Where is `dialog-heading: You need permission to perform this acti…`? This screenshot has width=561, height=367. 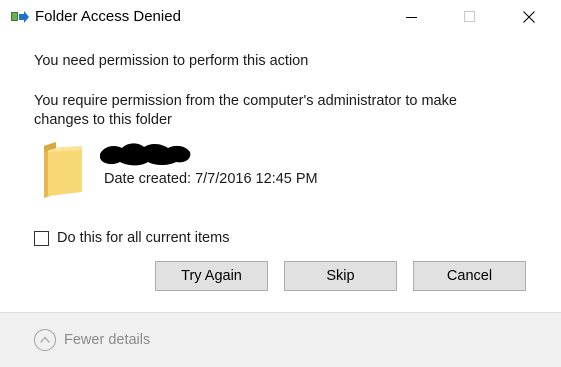 dialog-heading: You need permission to perform this acti… is located at coordinates (171, 61).